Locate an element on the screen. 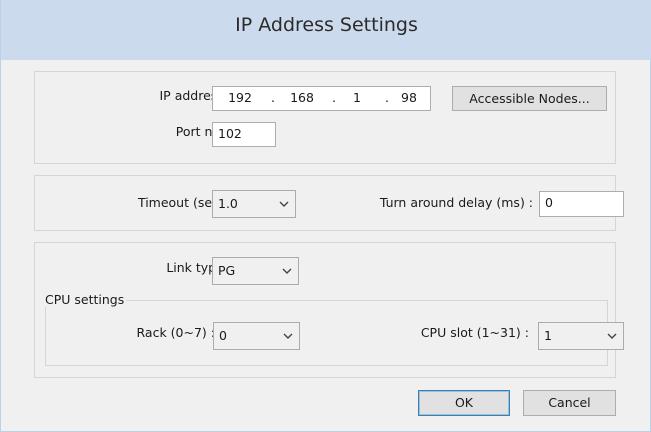 The image size is (651, 432). ip-octet-1: 192 is located at coordinates (240, 98).